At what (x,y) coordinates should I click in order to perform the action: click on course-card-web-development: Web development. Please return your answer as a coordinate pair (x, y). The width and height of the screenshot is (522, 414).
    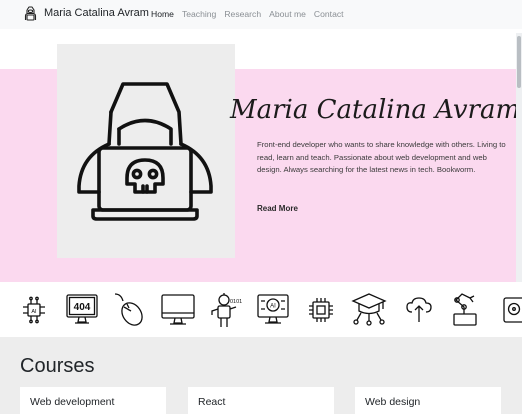
    Looking at the image, I should click on (93, 400).